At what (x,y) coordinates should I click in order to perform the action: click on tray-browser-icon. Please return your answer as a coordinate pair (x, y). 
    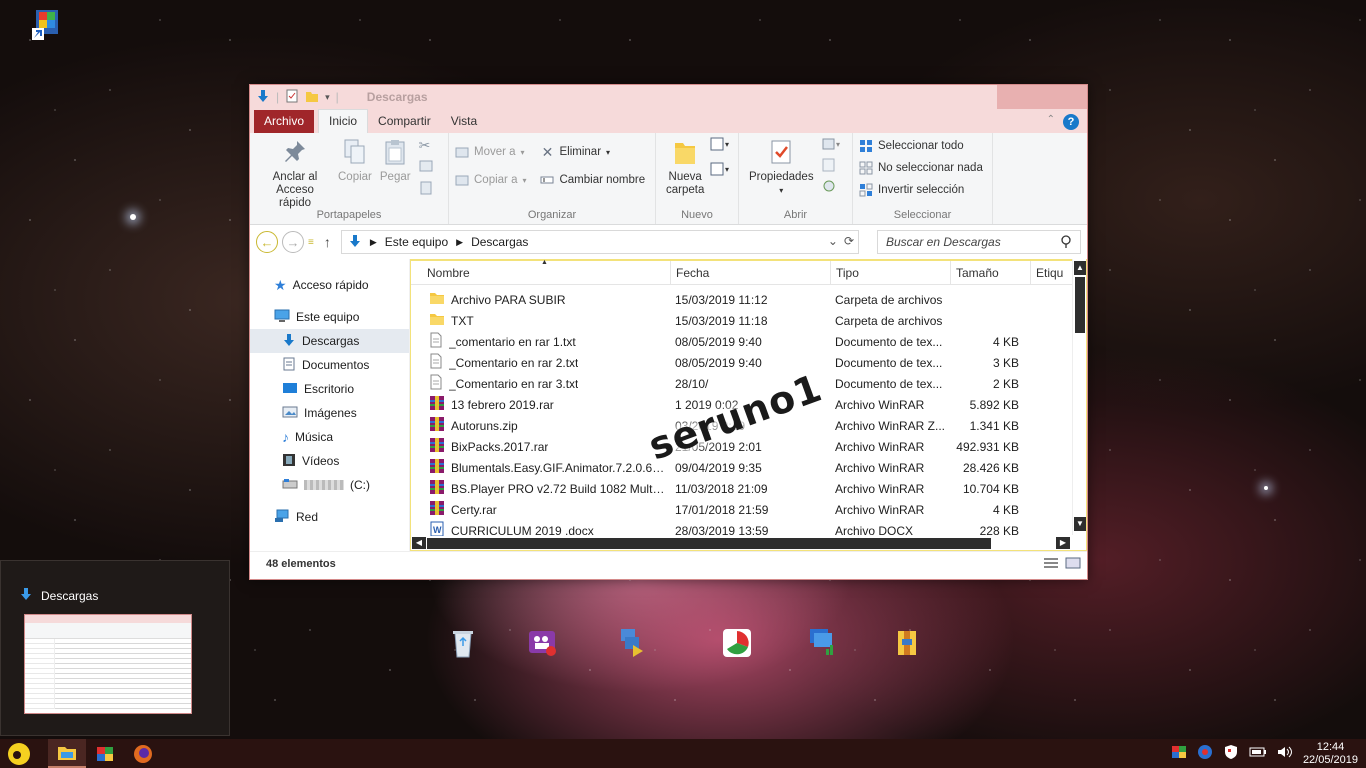
    Looking at the image, I should click on (1205, 753).